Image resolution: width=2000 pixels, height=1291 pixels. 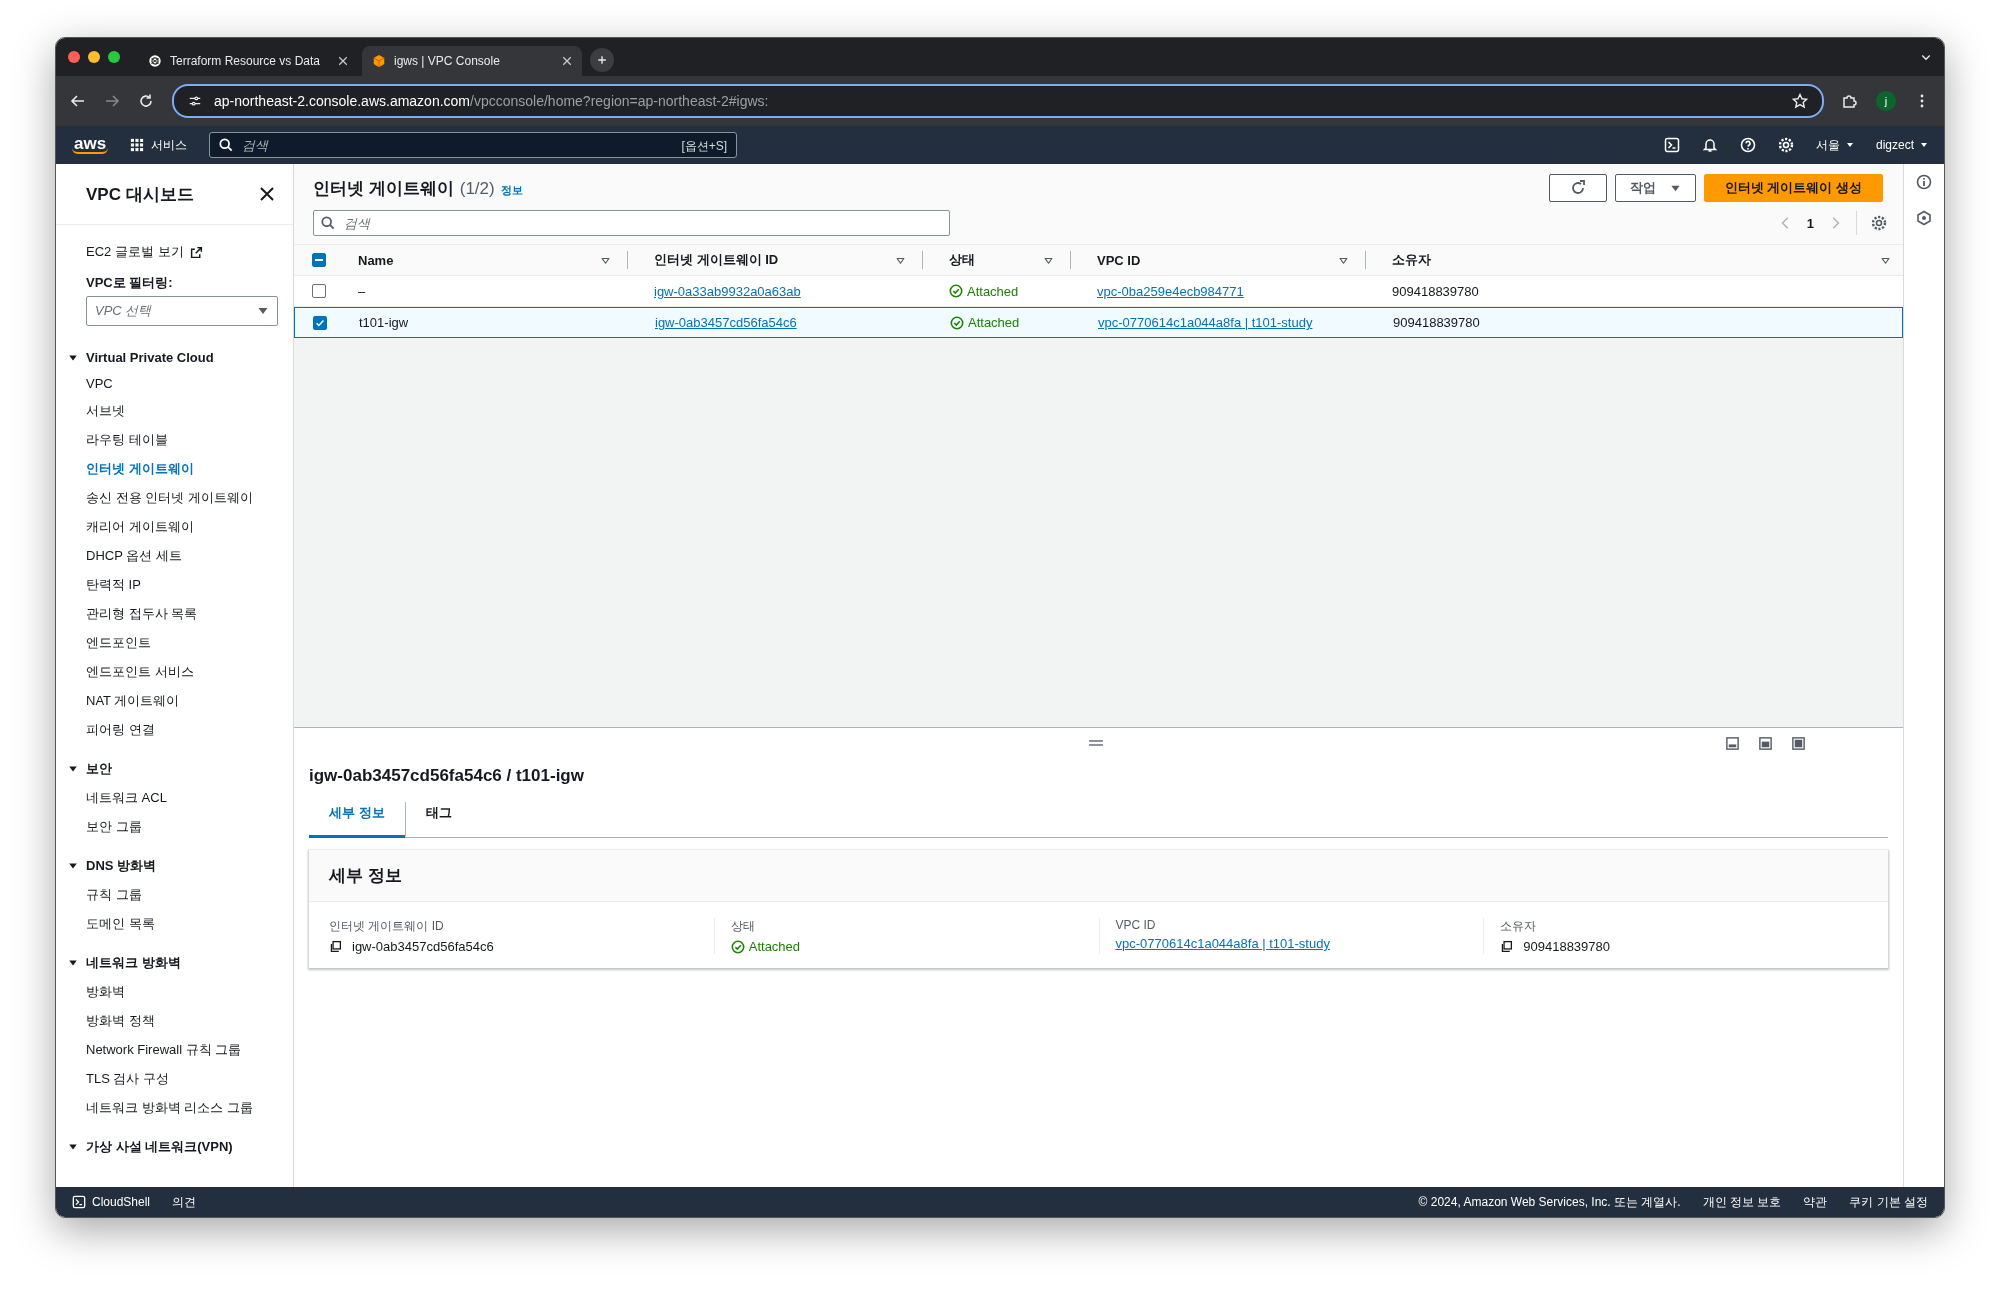 What do you see at coordinates (1765, 743) in the screenshot?
I see `panel-half-icon` at bounding box center [1765, 743].